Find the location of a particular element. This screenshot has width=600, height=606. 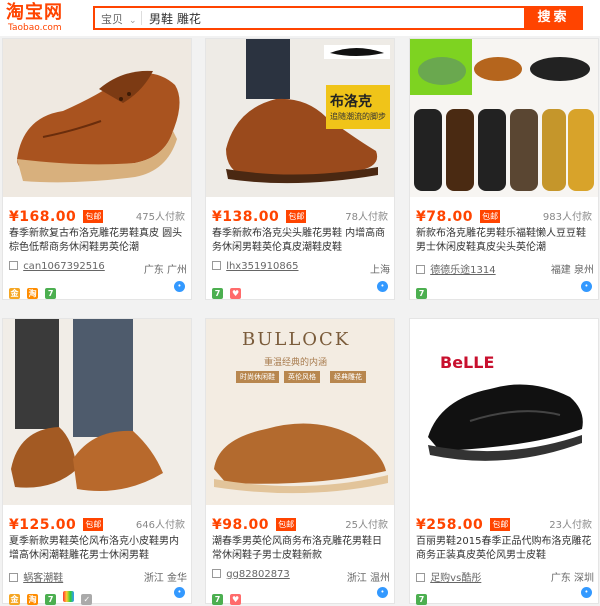

search-button: 搜索 is located at coordinates (553, 18).